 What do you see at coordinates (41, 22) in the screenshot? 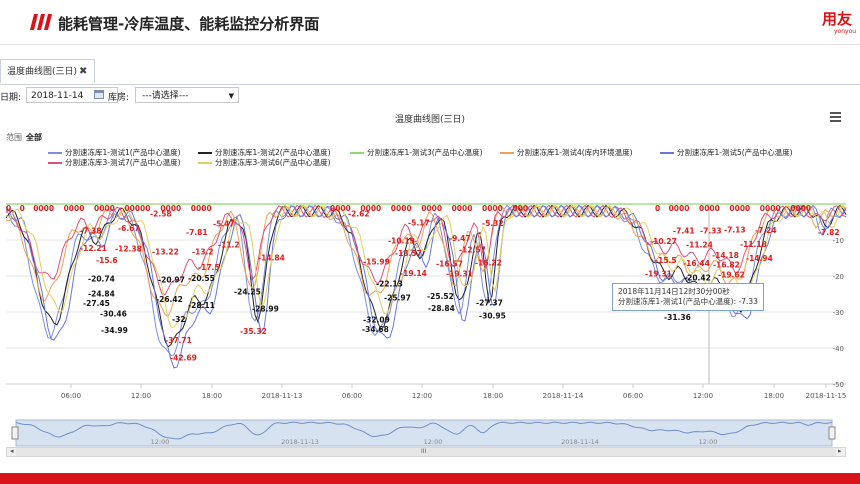
I see `brand-stripes-icon` at bounding box center [41, 22].